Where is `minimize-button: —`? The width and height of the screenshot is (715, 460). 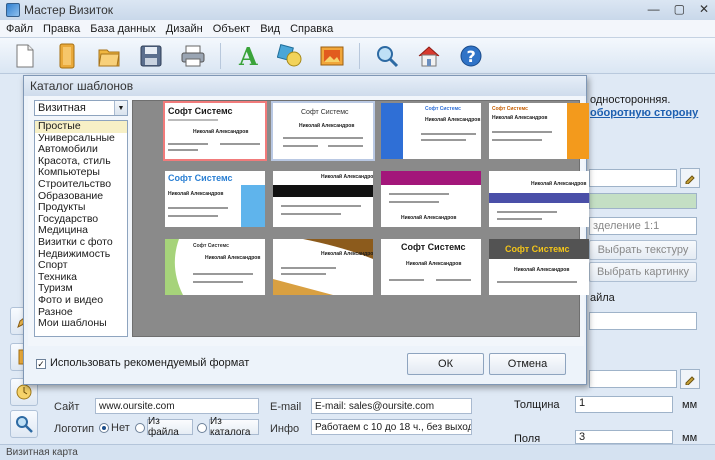 minimize-button: — is located at coordinates (654, 9).